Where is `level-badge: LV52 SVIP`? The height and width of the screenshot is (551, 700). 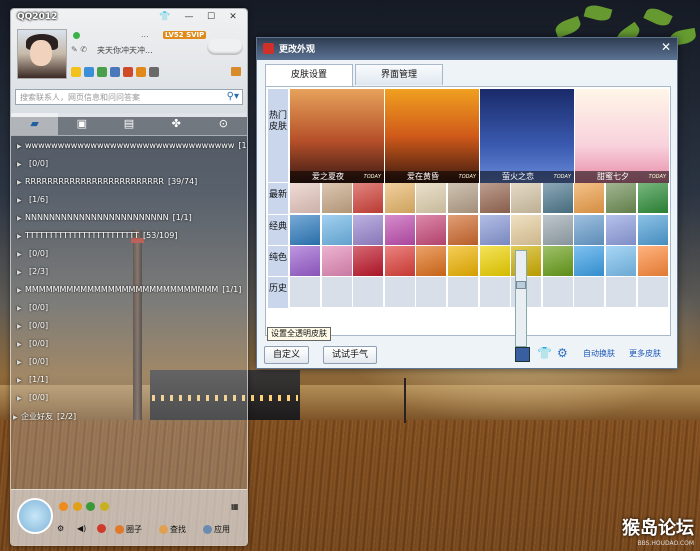
level-badge: LV52 SVIP is located at coordinates (185, 35).